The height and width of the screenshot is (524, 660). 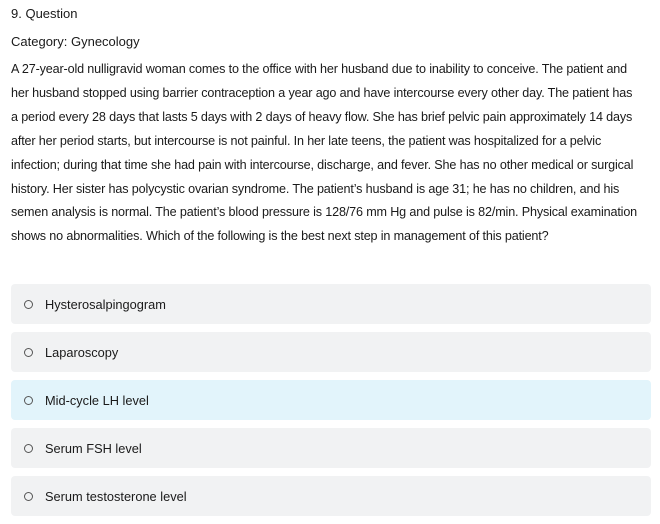 What do you see at coordinates (116, 496) in the screenshot?
I see `answer-option-label: Serum testosterone level` at bounding box center [116, 496].